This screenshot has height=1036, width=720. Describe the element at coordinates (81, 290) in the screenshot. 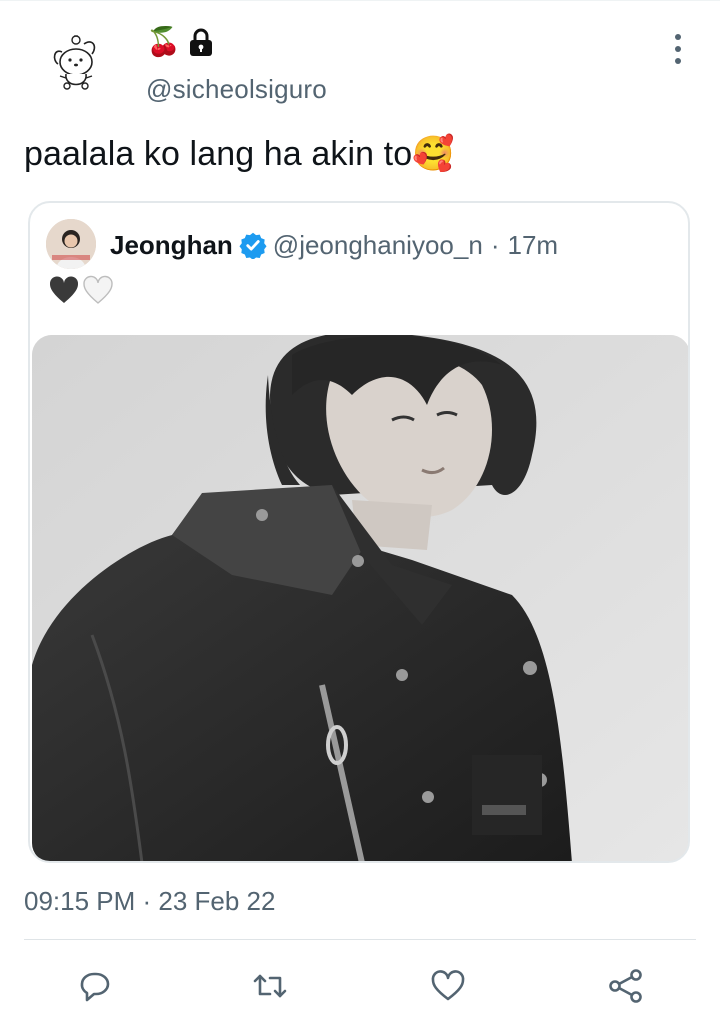

I see `quoted-tweet-text` at that location.